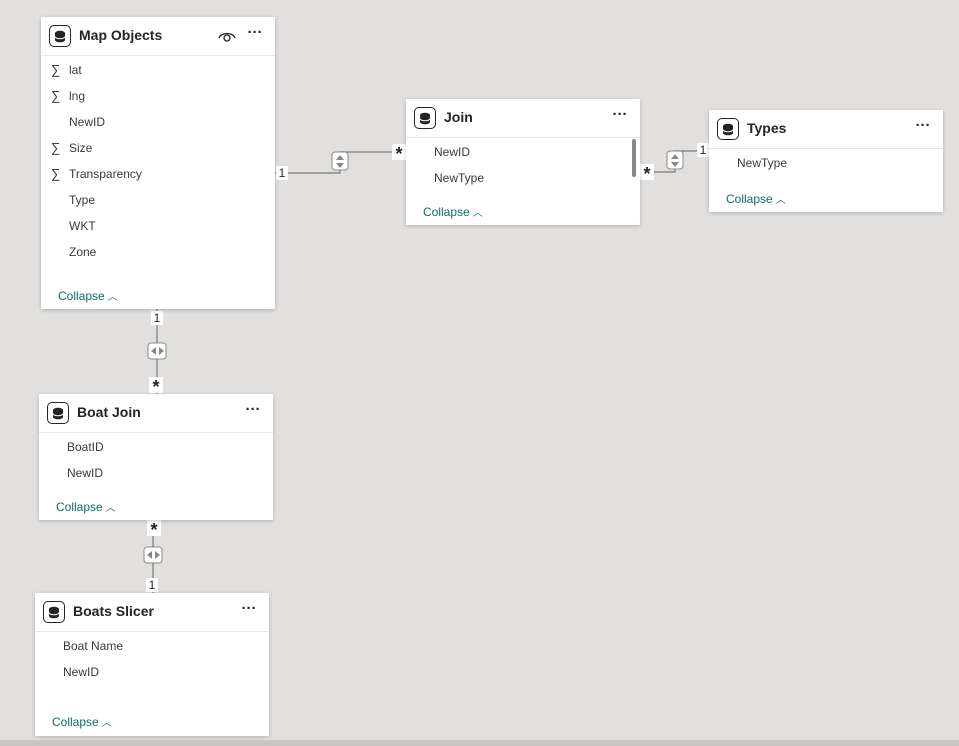 This screenshot has width=959, height=746. I want to click on field-item: ∑ Size, so click(158, 148).